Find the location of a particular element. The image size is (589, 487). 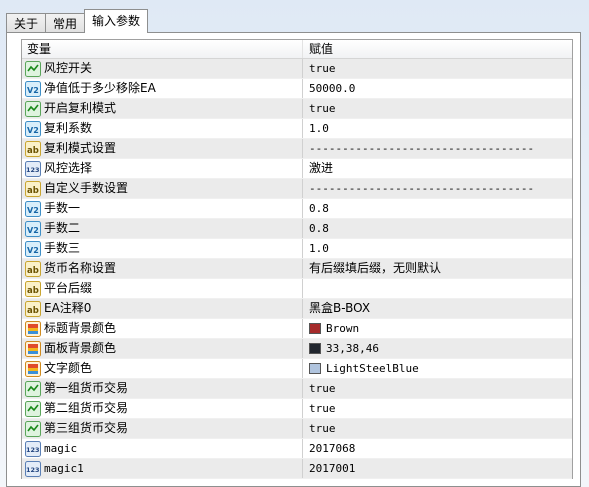

table-row: 123 magic1 2017001 is located at coordinates (297, 469).